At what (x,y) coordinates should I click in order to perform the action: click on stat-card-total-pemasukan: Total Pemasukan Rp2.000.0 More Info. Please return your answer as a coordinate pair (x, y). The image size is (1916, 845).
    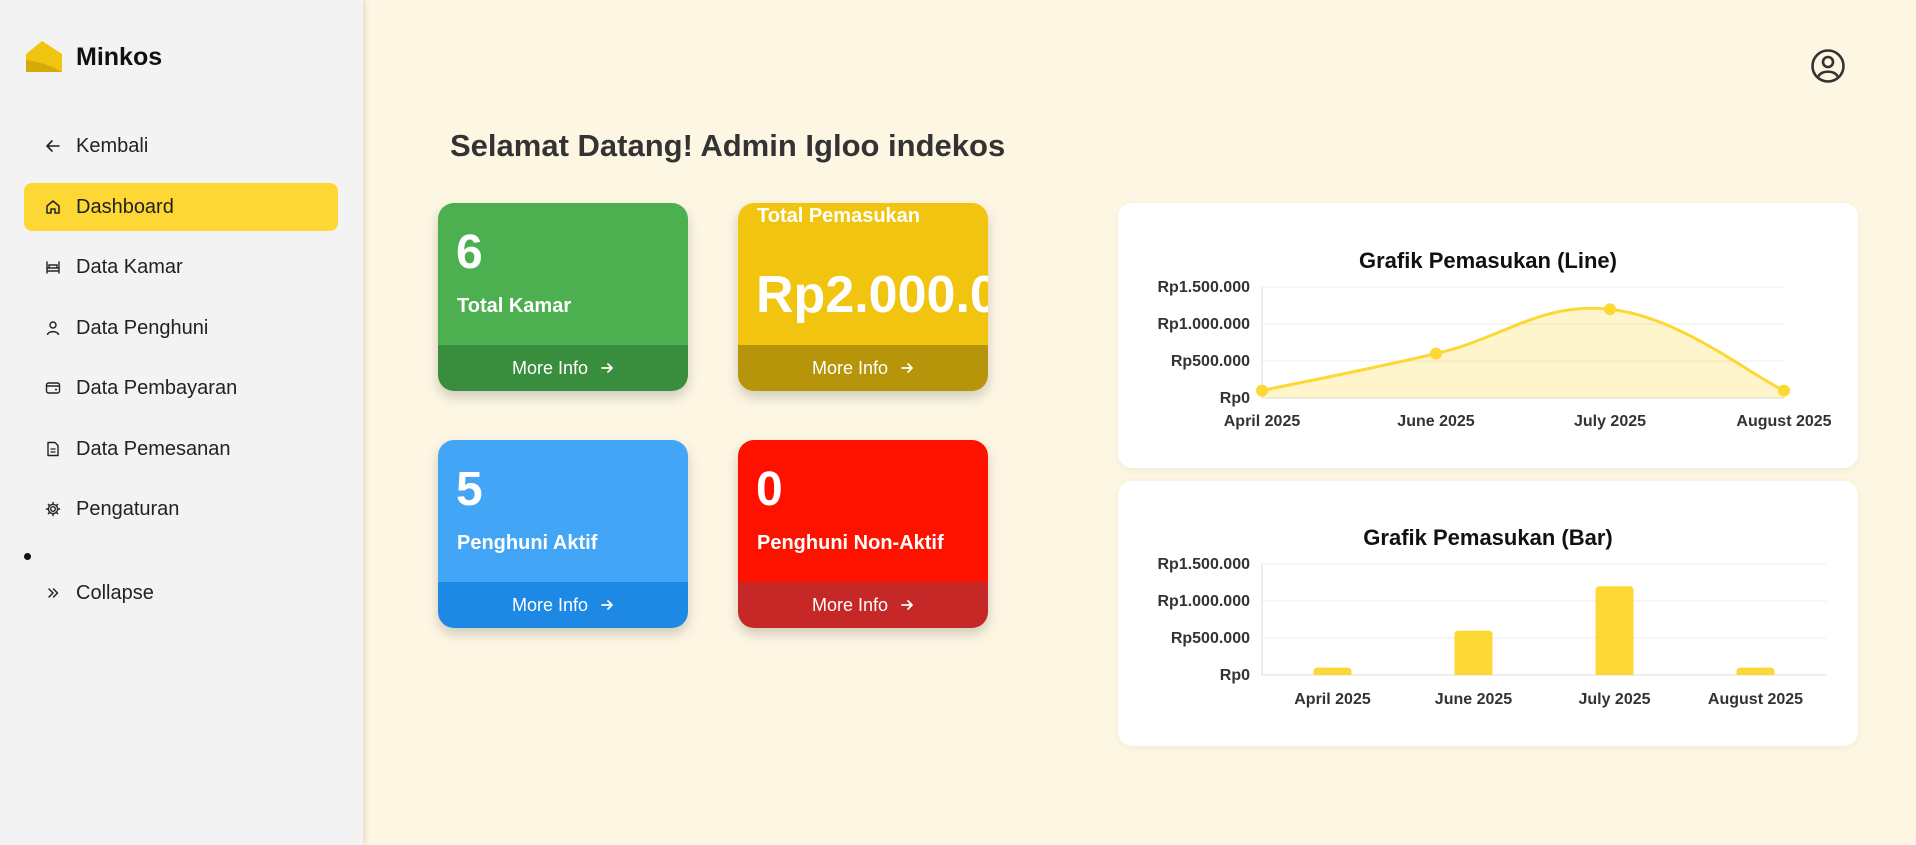
    Looking at the image, I should click on (863, 297).